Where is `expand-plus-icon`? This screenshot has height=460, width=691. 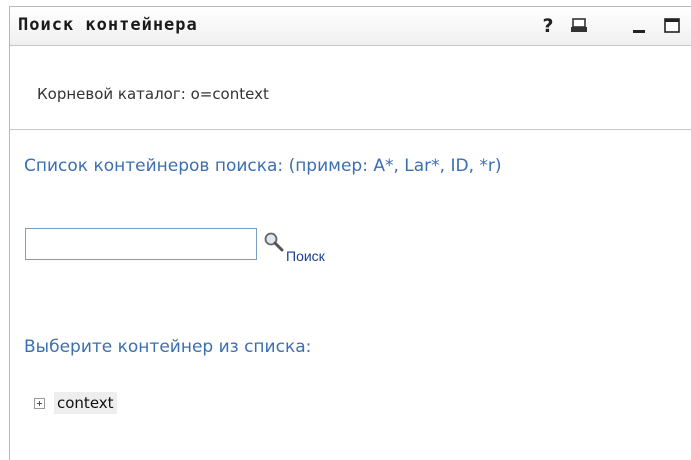 expand-plus-icon is located at coordinates (39, 403).